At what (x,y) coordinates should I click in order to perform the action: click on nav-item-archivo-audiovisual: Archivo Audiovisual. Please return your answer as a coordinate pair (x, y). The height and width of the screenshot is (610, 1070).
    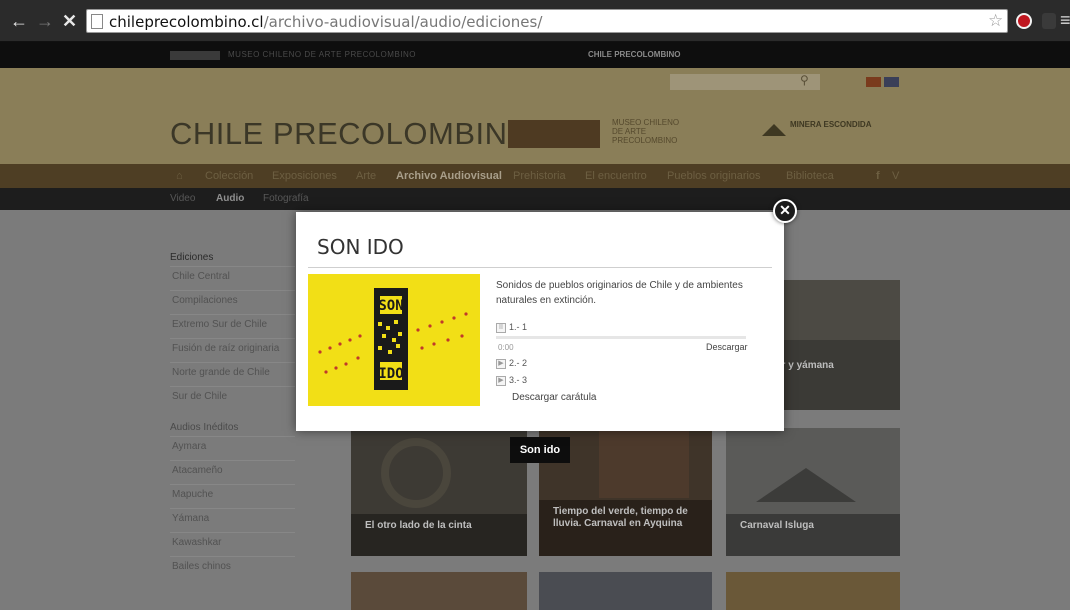
    Looking at the image, I should click on (449, 176).